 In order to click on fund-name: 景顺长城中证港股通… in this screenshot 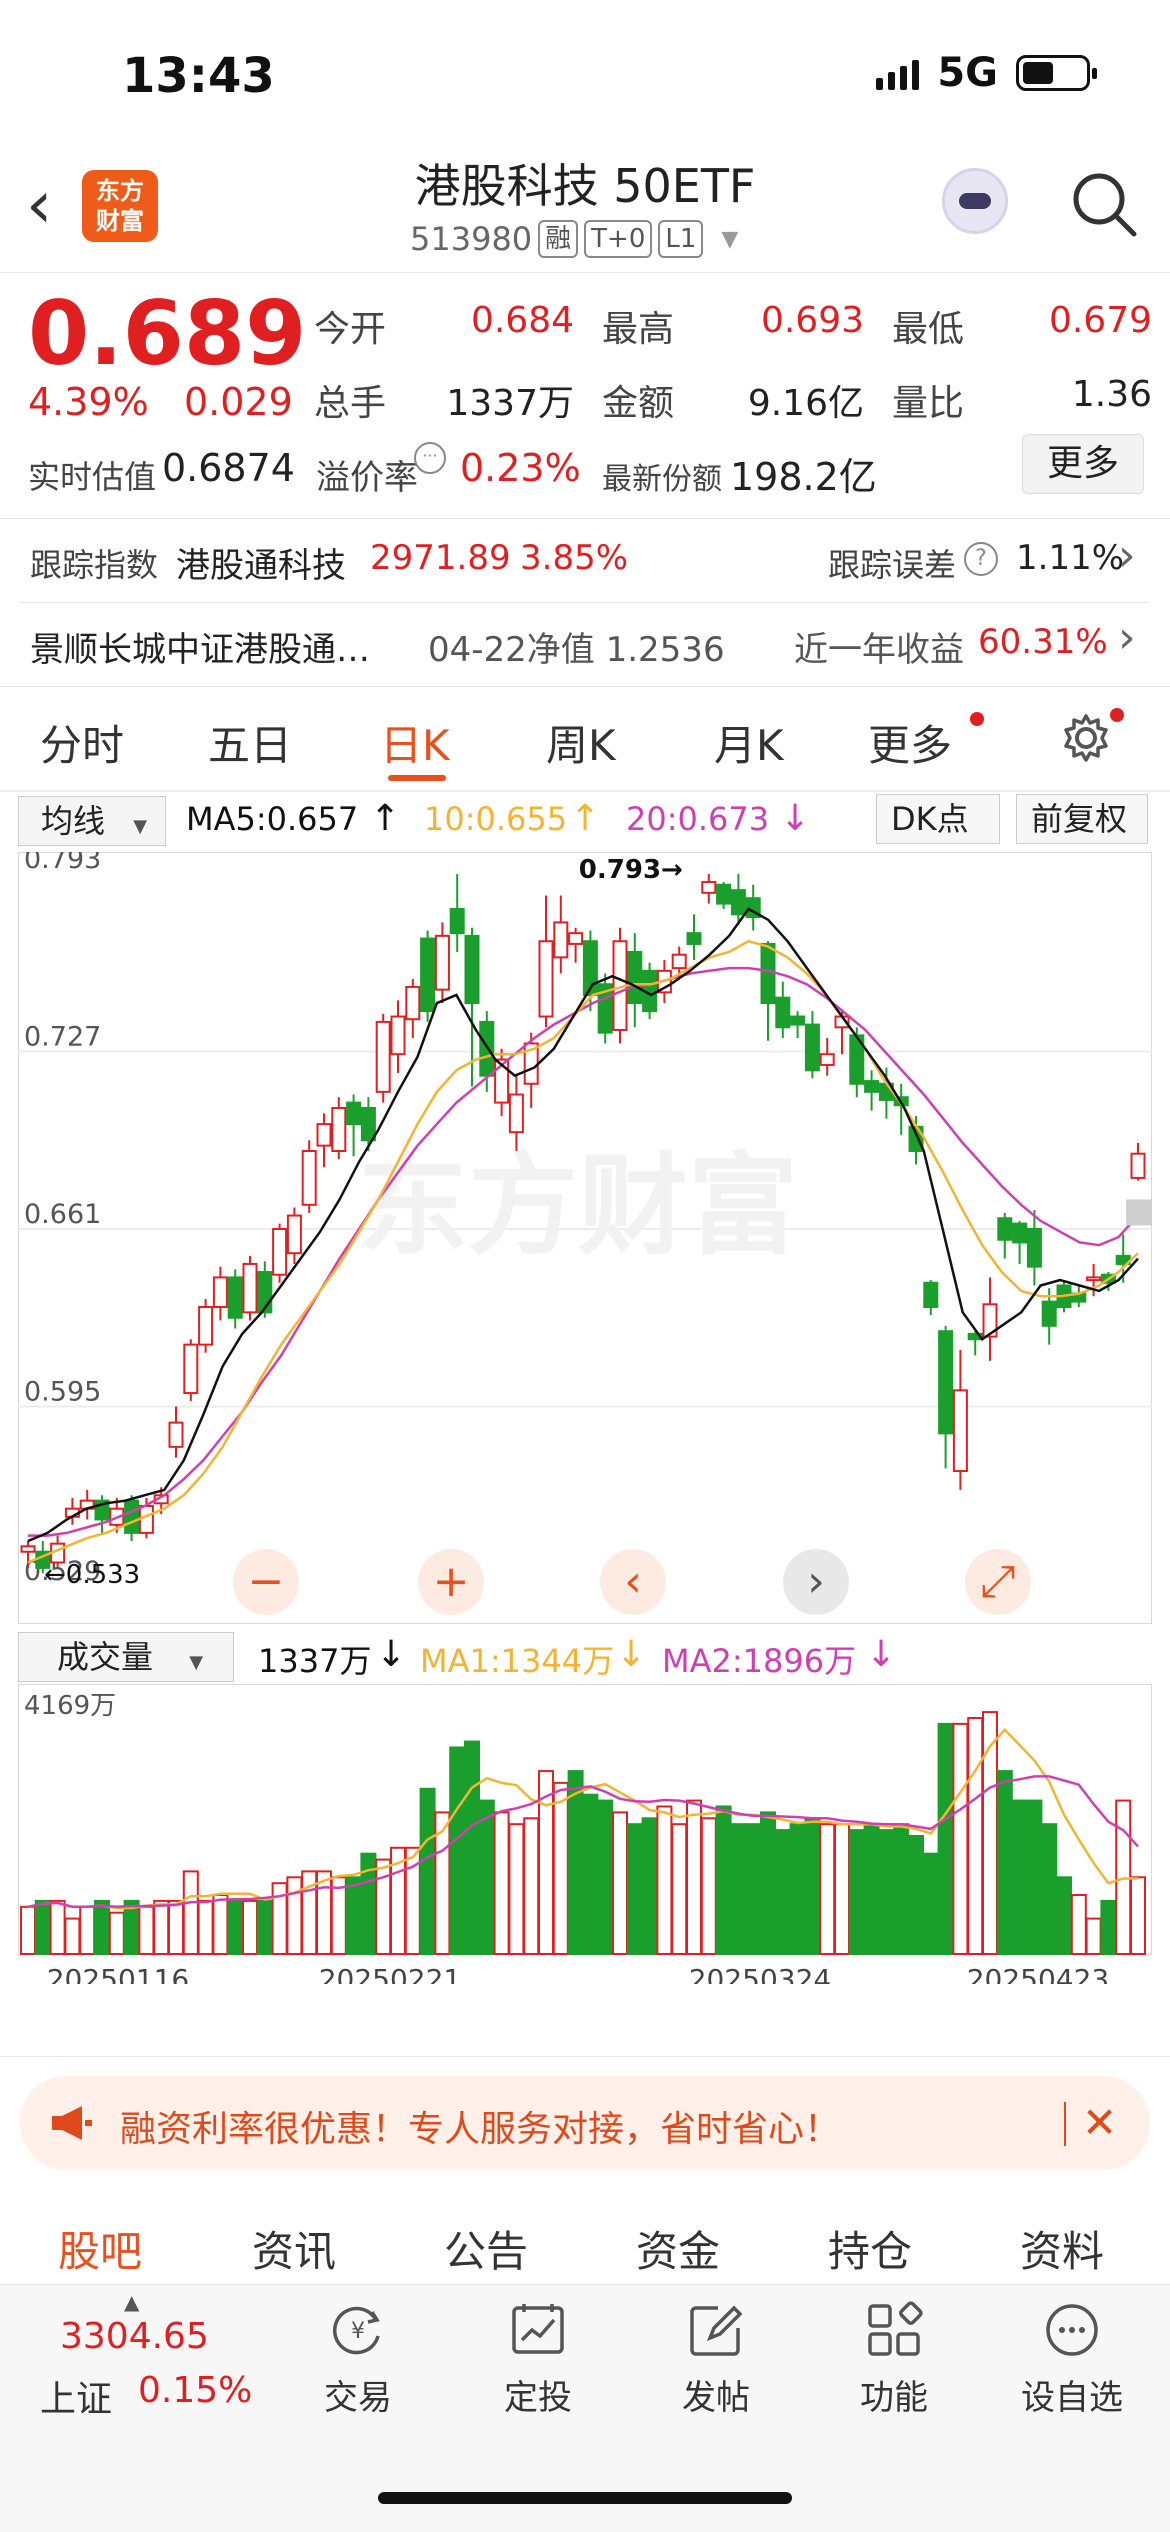, I will do `click(200, 646)`.